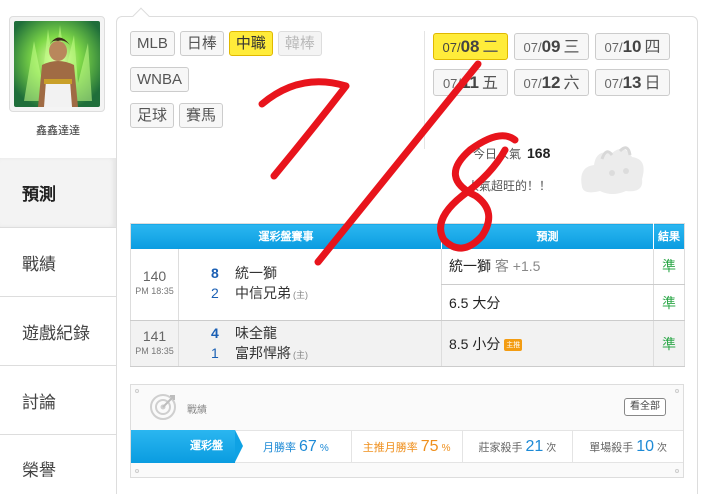 Image resolution: width=720 pixels, height=494 pixels. Describe the element at coordinates (201, 115) in the screenshot. I see `sport-tag-horse-racing: 賽馬` at that location.